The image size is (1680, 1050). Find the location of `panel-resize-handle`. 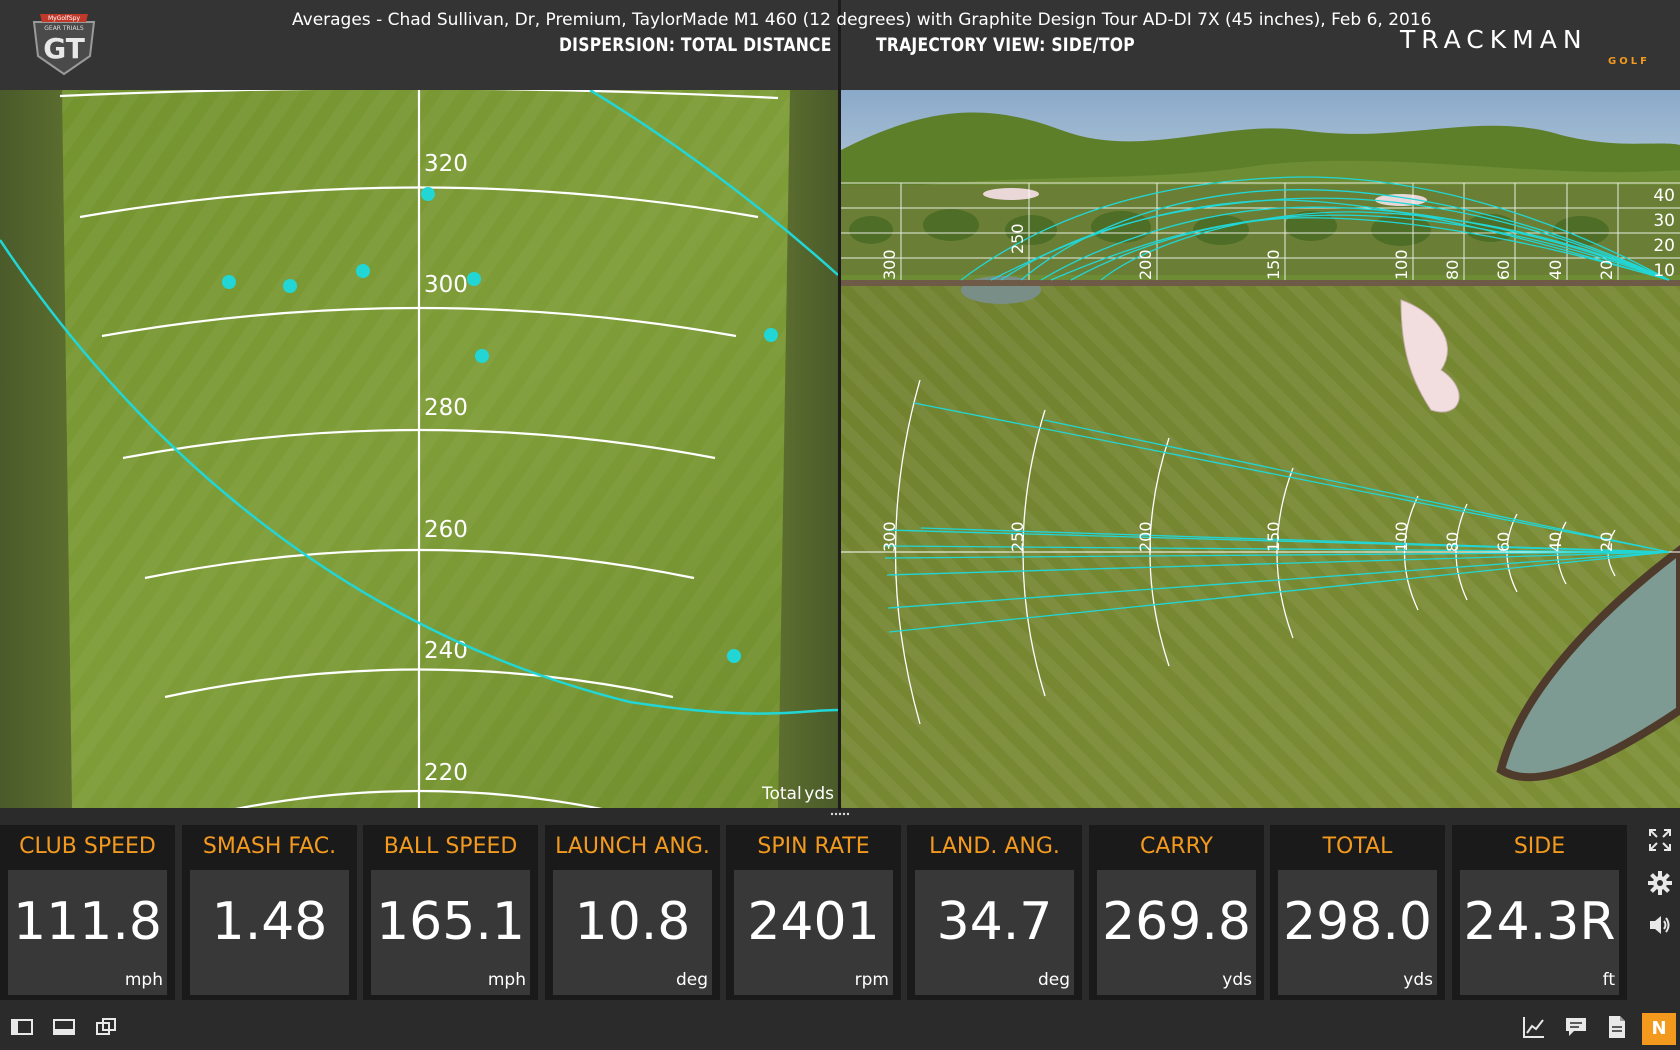

panel-resize-handle is located at coordinates (840, 814).